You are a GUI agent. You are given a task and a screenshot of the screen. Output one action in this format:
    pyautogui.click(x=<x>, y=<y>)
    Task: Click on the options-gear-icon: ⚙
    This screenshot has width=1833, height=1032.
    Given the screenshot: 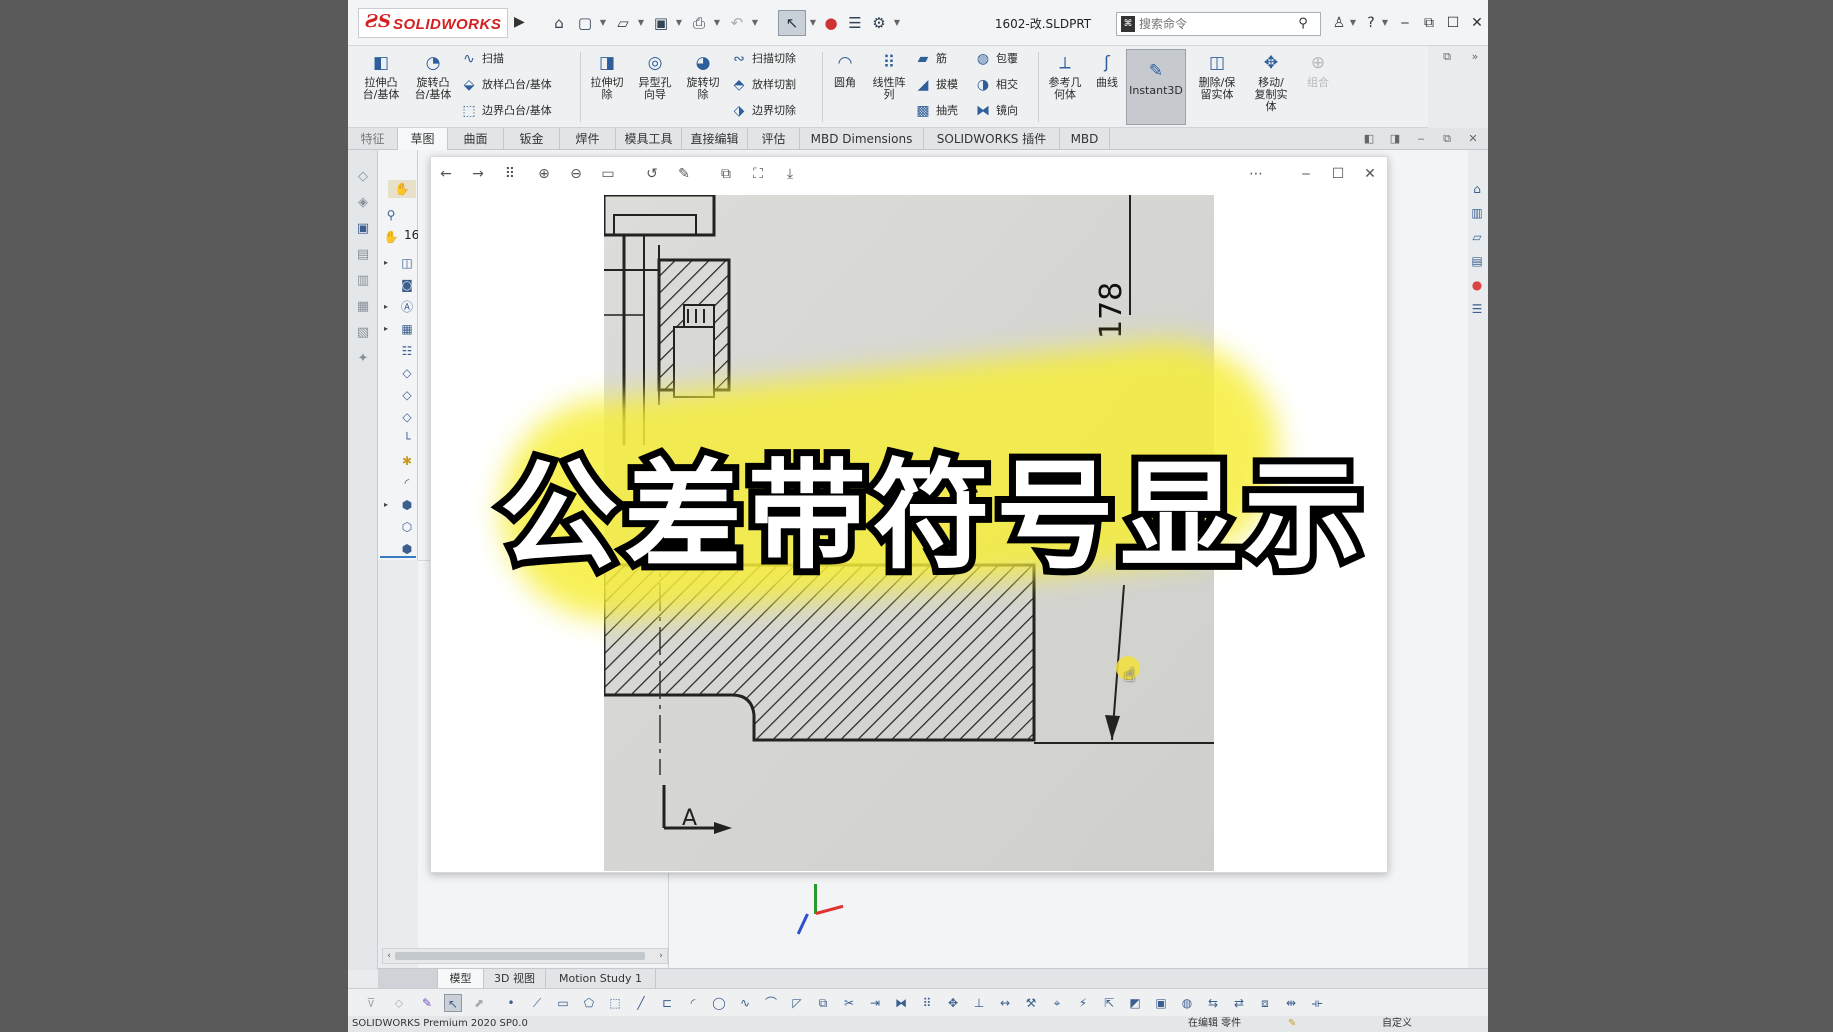 What is the action you would take?
    pyautogui.click(x=879, y=23)
    